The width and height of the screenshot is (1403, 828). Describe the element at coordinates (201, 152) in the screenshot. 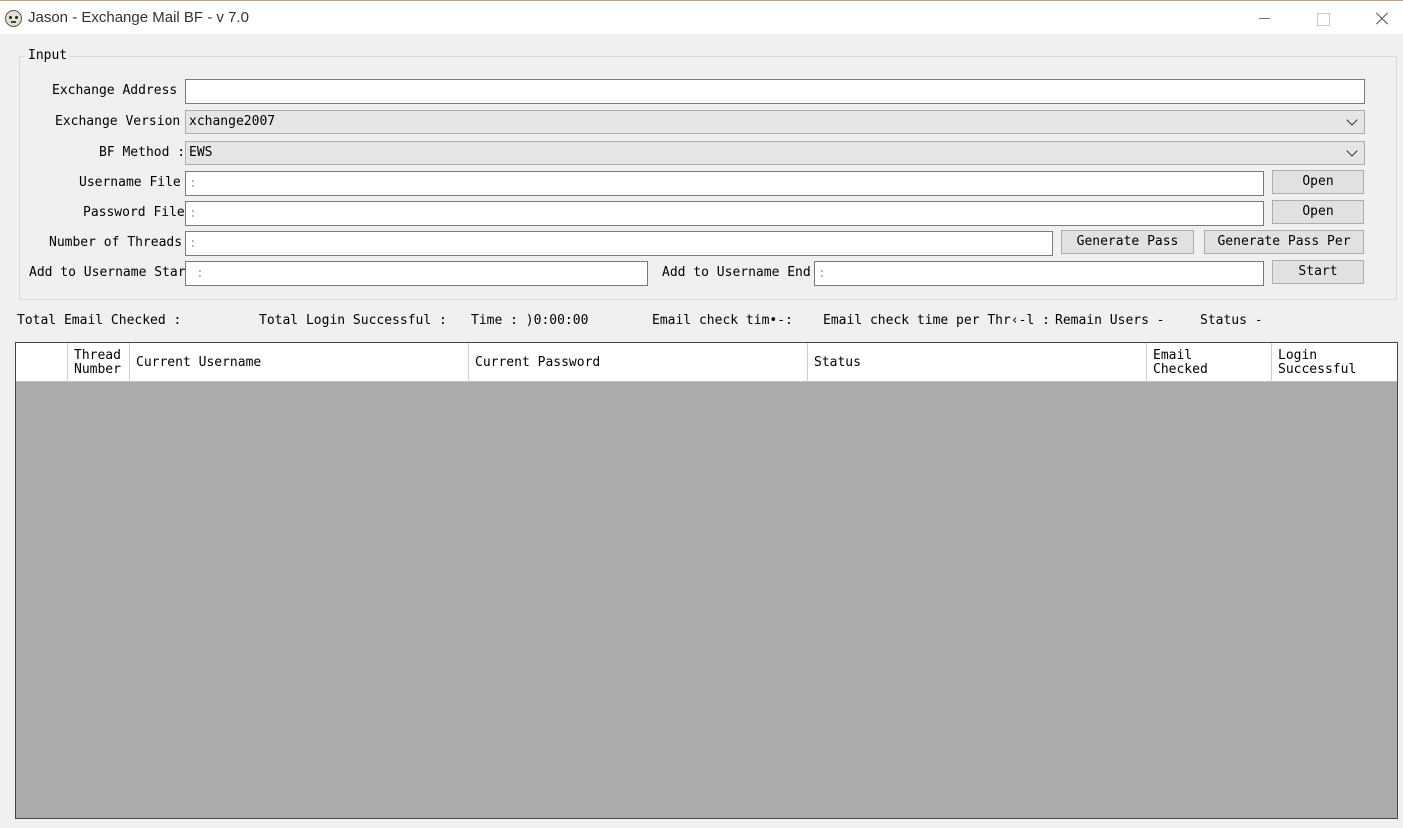

I see `bf-method-value: EWS` at that location.